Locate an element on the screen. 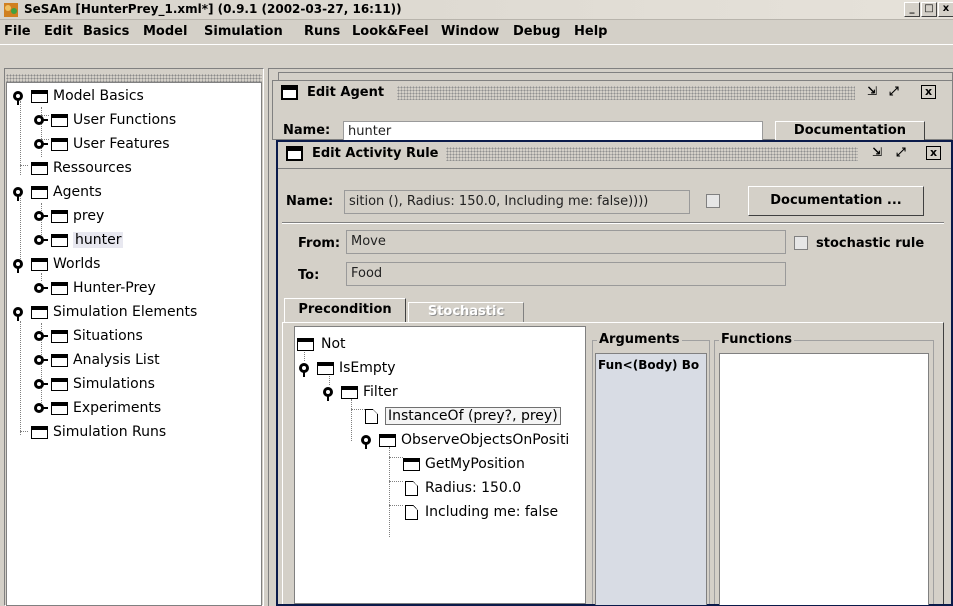 This screenshot has width=953, height=606. from-field: Move is located at coordinates (566, 242).